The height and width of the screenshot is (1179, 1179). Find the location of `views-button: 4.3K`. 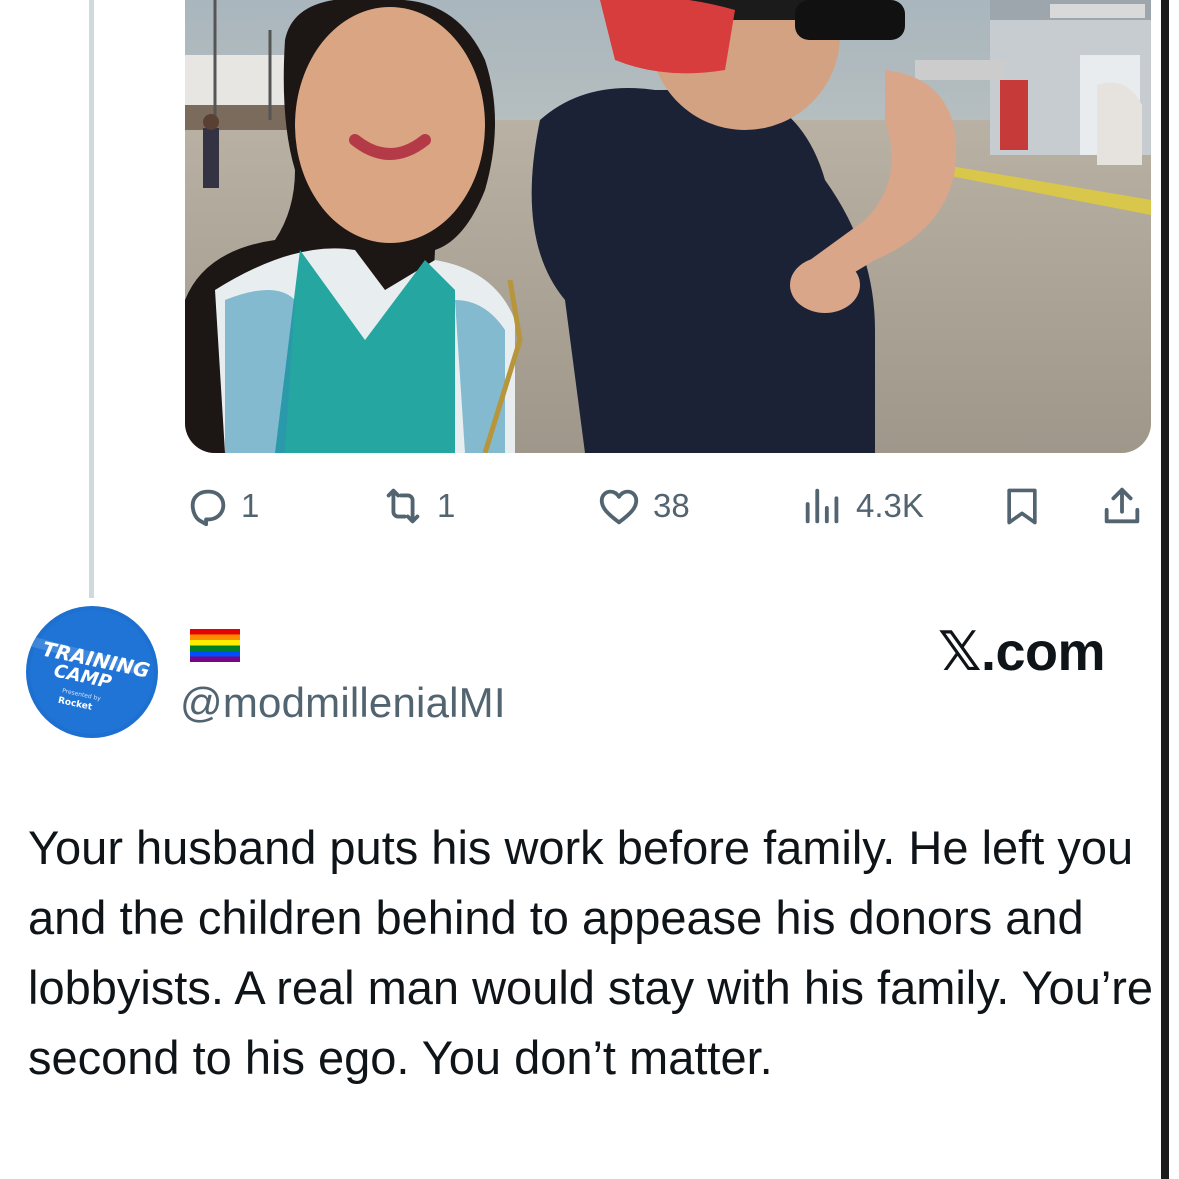

views-button: 4.3K is located at coordinates (862, 506).